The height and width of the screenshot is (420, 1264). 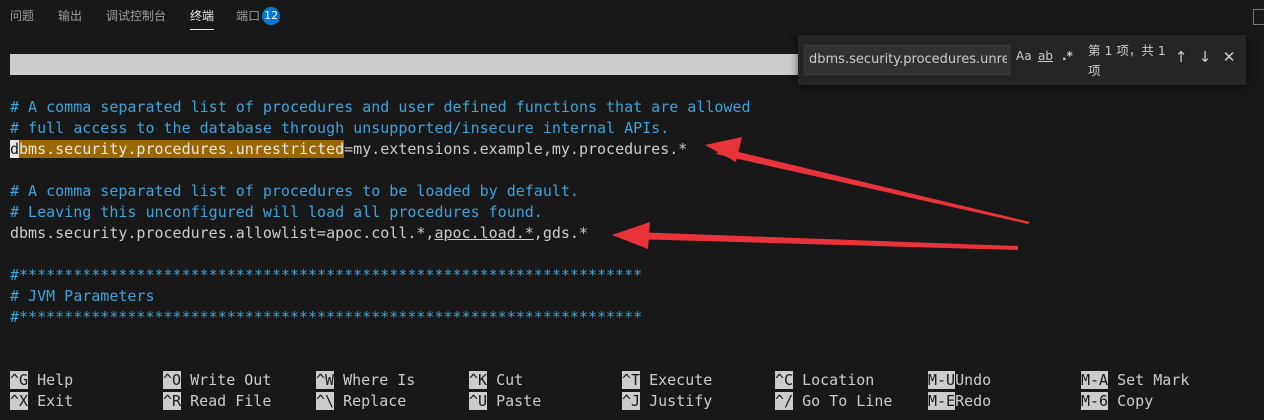 I want to click on annotation-arrow-2-head, so click(x=631, y=235).